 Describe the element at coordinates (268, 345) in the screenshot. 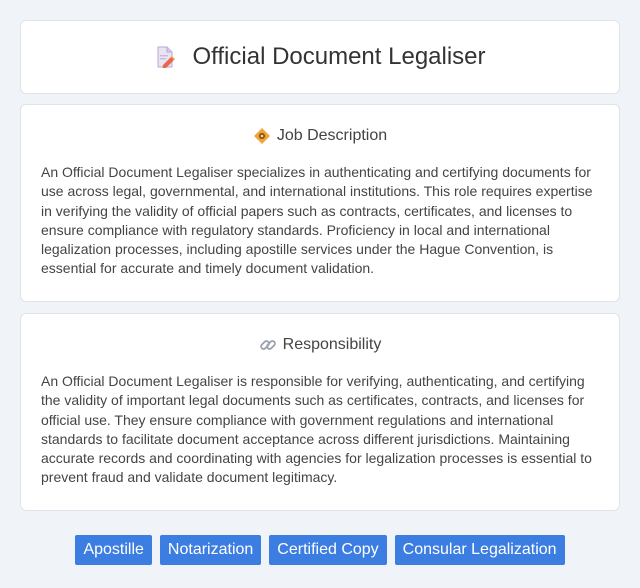

I see `link-icon` at that location.